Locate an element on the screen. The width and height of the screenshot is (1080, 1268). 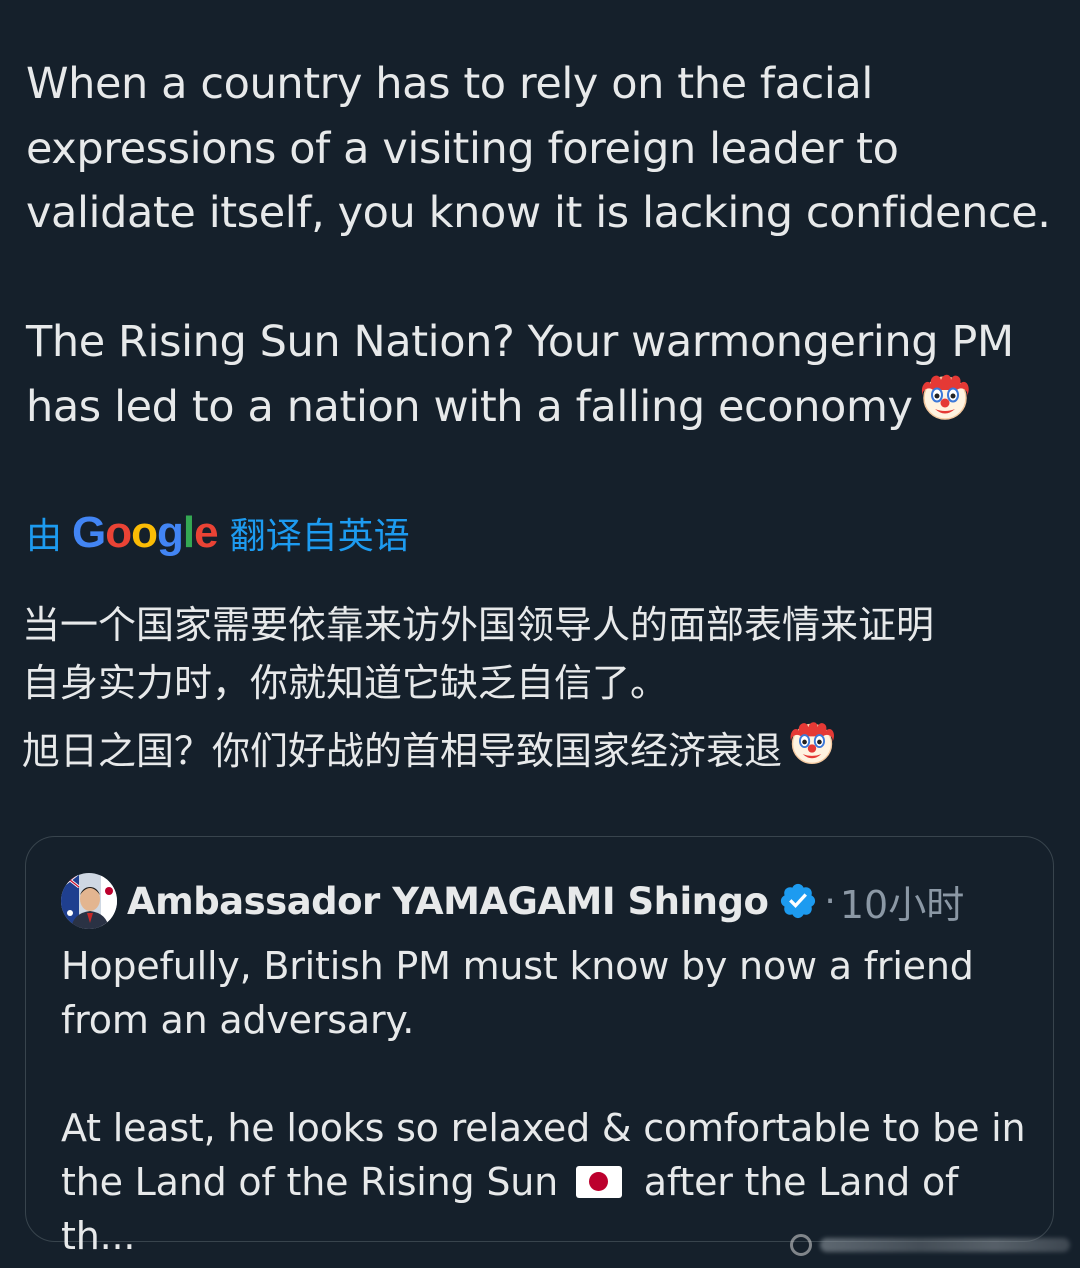
japan-flag-icon is located at coordinates (598, 1181).